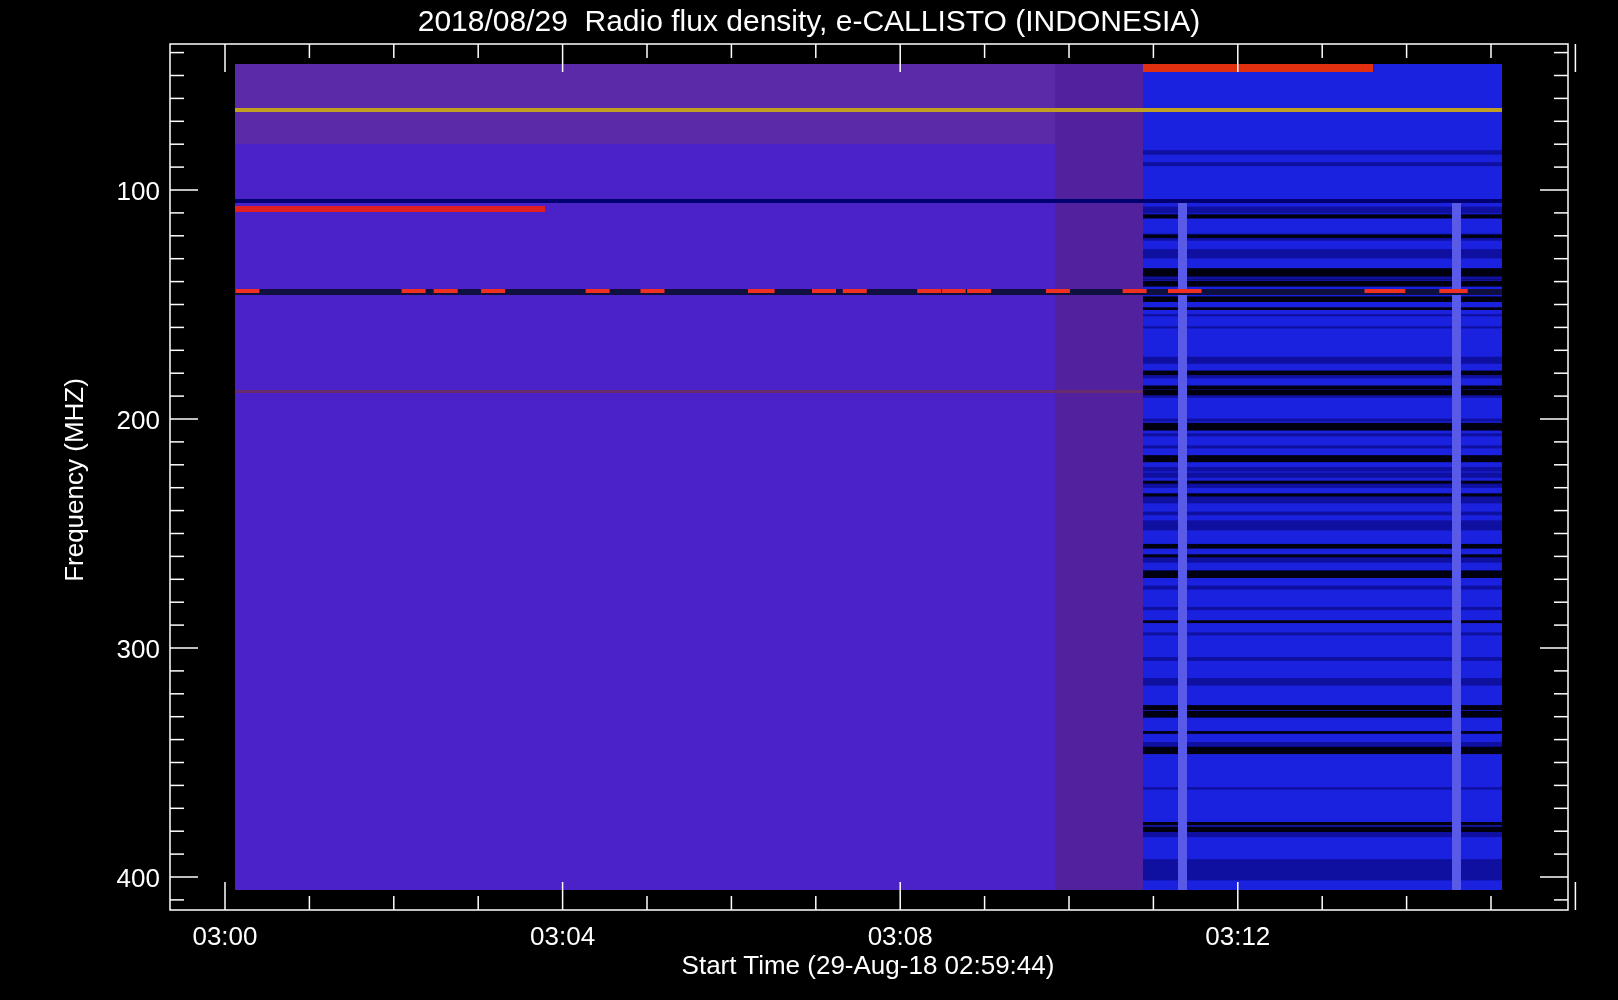  What do you see at coordinates (138, 191) in the screenshot?
I see `y-tick-label: 100` at bounding box center [138, 191].